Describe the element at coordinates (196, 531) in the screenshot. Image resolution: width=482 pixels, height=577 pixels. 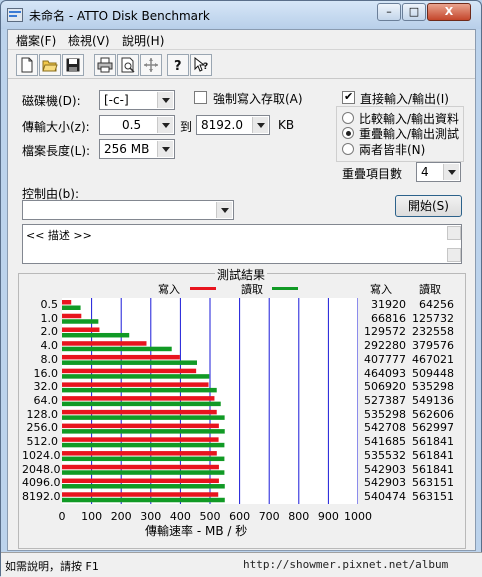
I see `x-axis-title: 傳輸速率 - MB / 秒` at that location.